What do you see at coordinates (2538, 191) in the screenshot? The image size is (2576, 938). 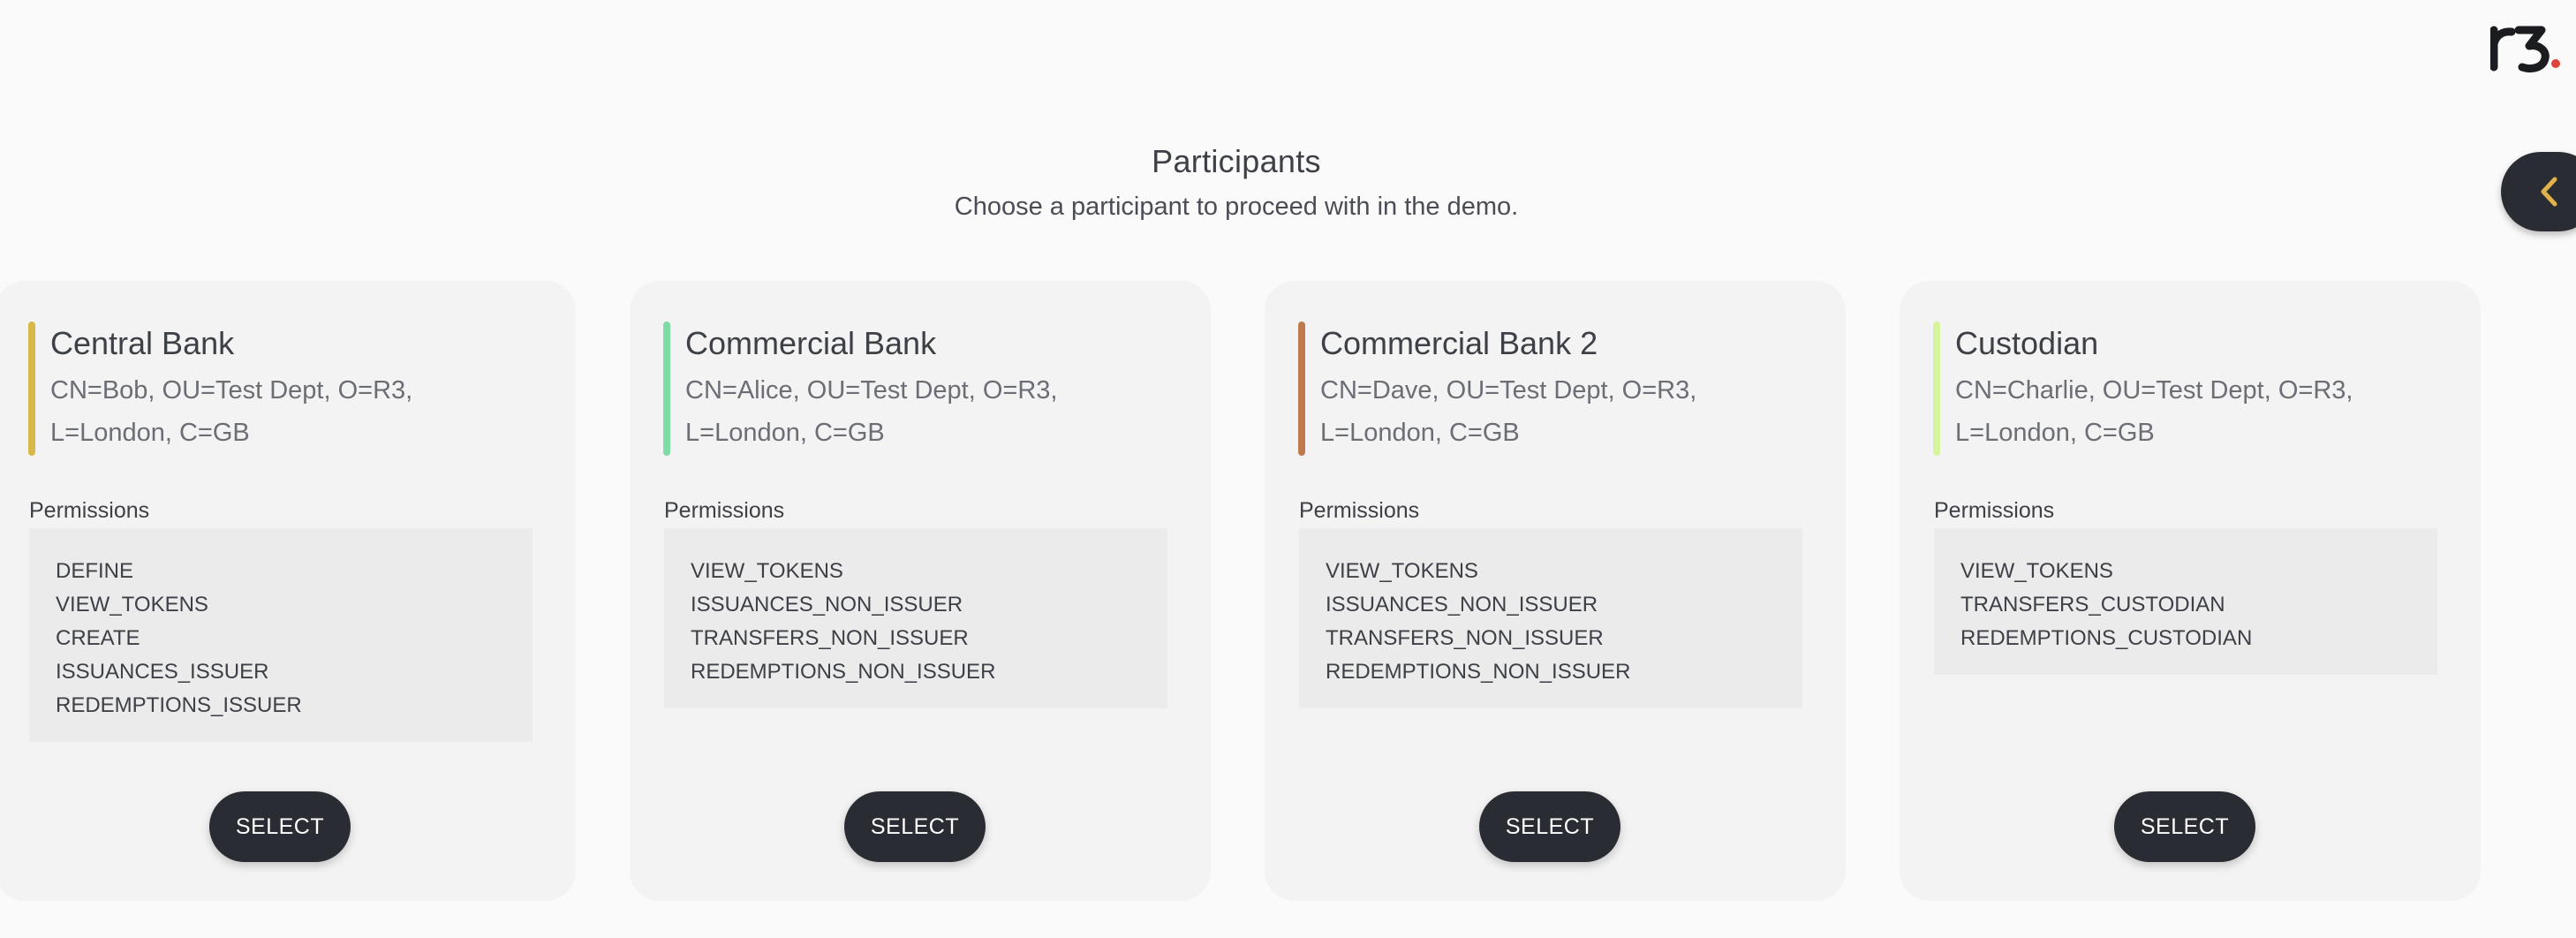 I see `collapse-panel-button` at bounding box center [2538, 191].